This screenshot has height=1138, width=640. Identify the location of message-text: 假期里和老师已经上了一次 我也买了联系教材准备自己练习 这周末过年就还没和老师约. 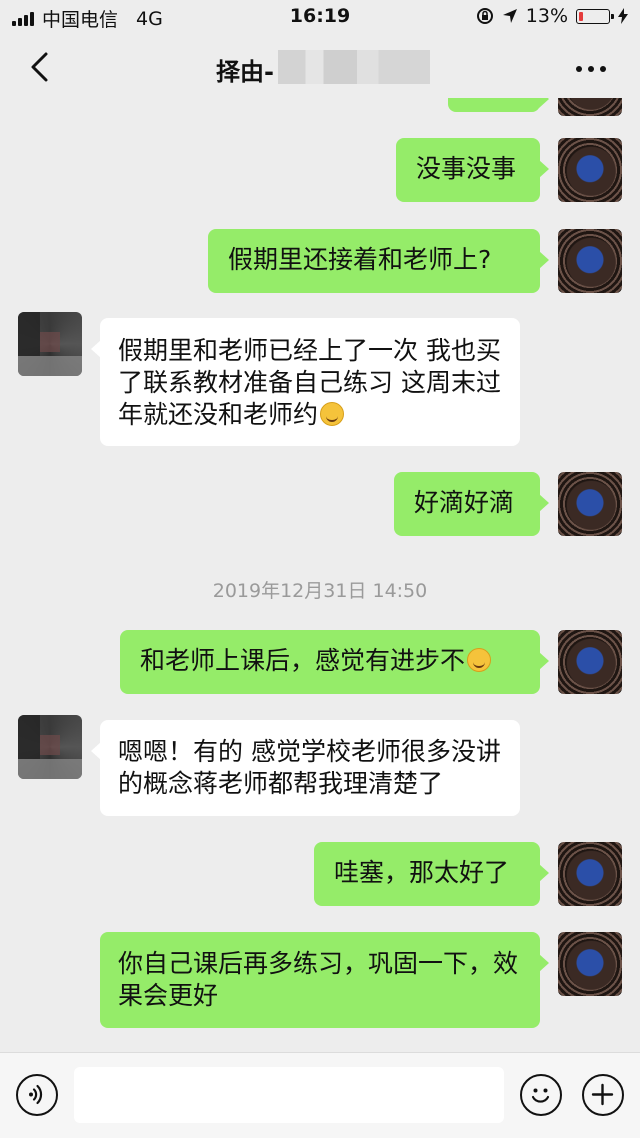
(309, 382).